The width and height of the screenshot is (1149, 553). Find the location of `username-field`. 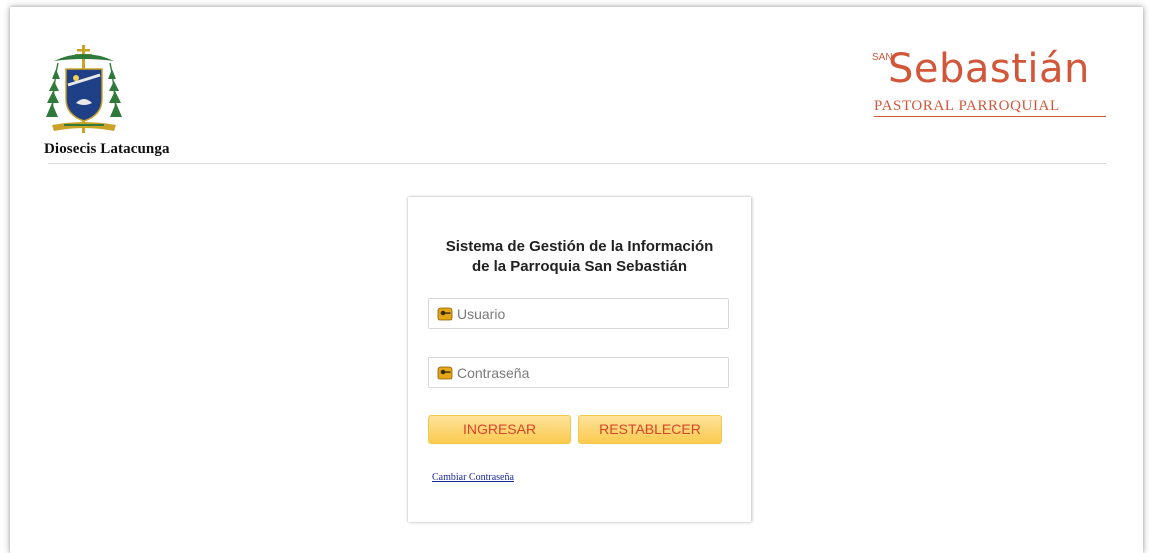

username-field is located at coordinates (578, 313).